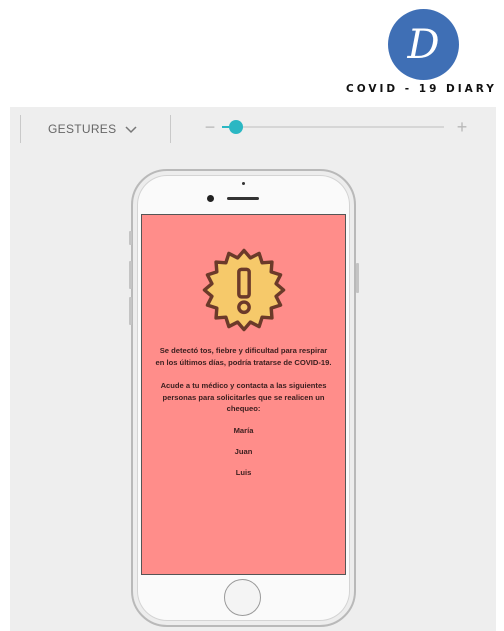  Describe the element at coordinates (210, 127) in the screenshot. I see `zoom-out-button: −` at that location.